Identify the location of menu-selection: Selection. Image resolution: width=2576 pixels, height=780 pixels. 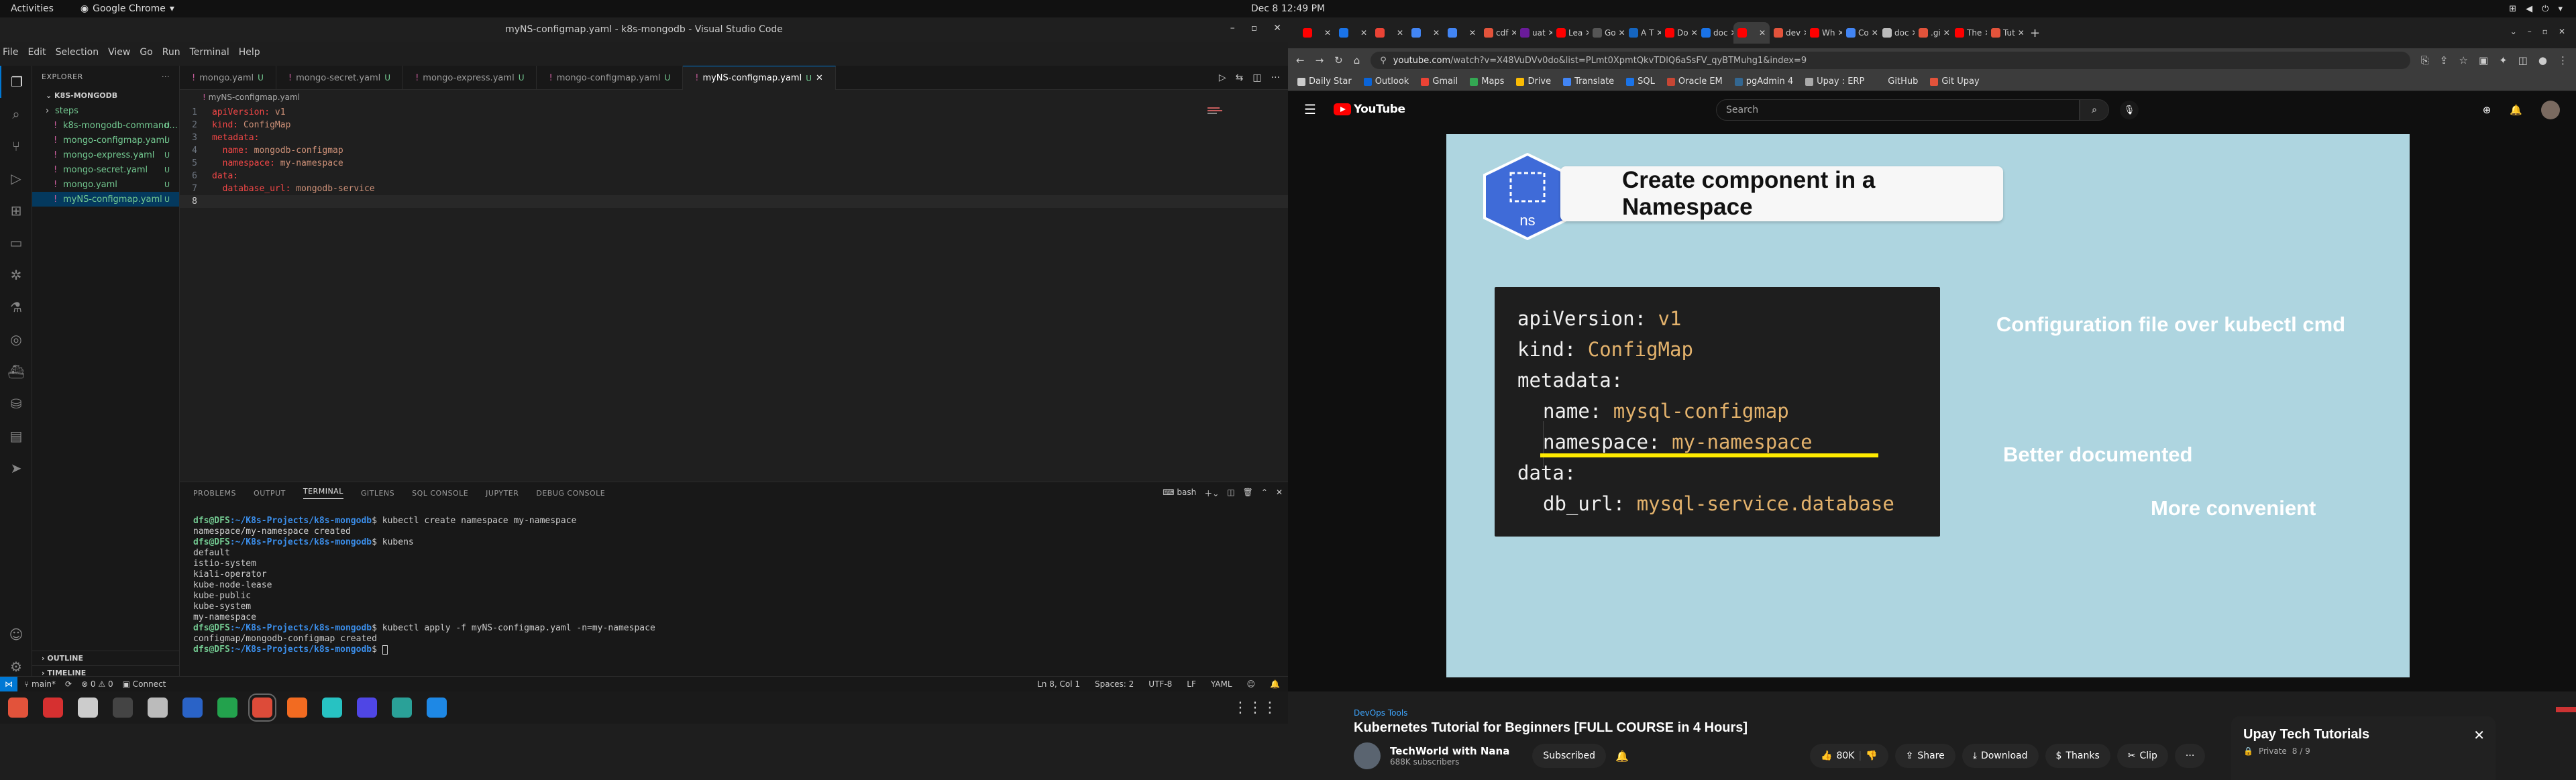
(77, 52).